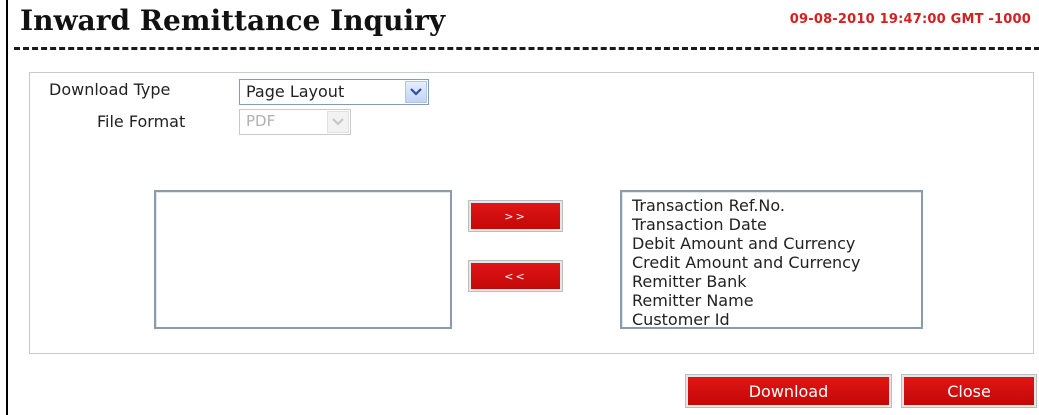  What do you see at coordinates (771, 243) in the screenshot?
I see `list-item: Debit Amount and Currency` at bounding box center [771, 243].